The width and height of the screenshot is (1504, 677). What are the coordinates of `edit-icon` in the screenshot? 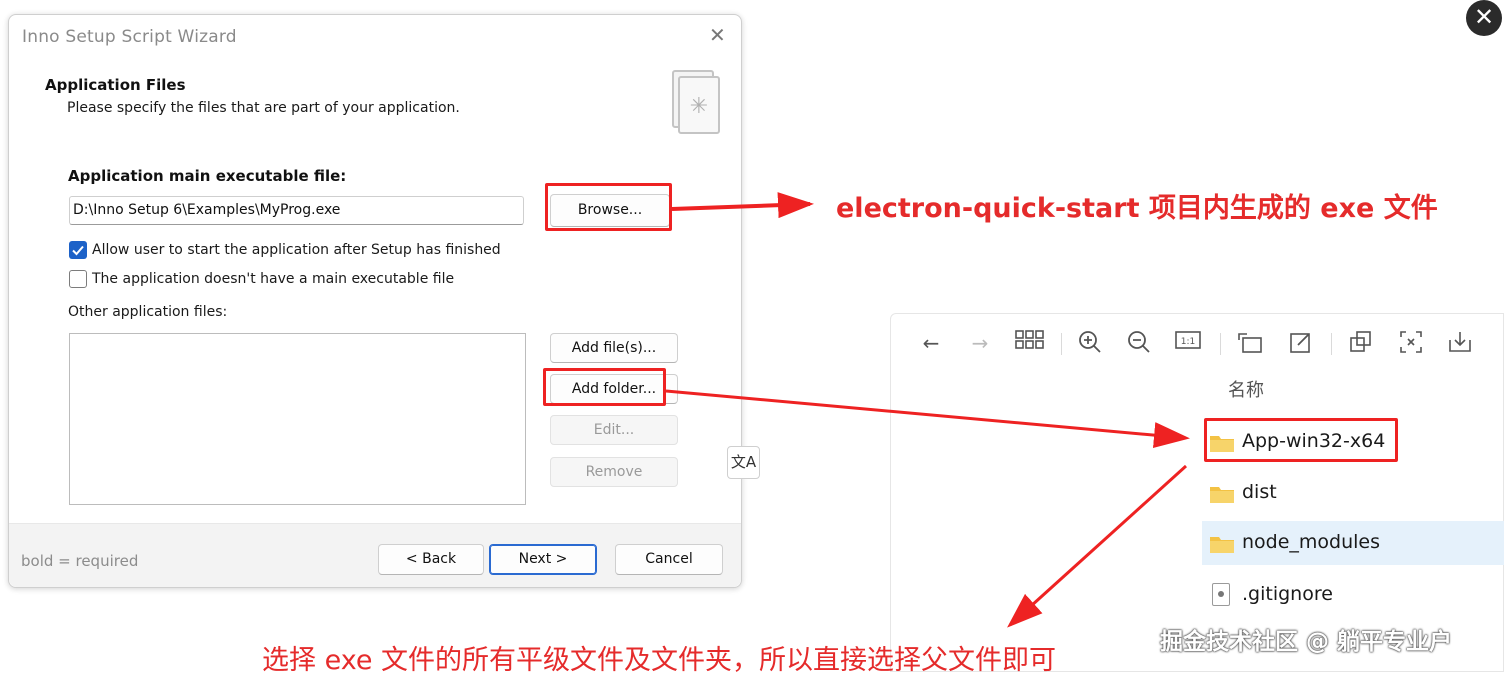 It's located at (1301, 343).